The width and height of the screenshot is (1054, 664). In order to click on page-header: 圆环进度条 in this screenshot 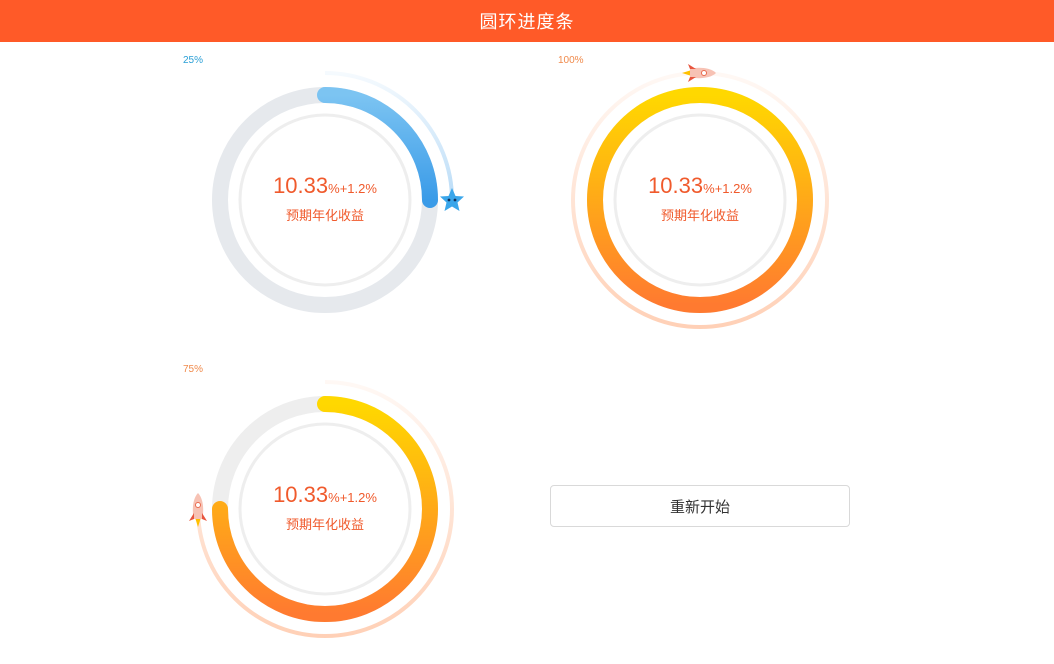, I will do `click(527, 21)`.